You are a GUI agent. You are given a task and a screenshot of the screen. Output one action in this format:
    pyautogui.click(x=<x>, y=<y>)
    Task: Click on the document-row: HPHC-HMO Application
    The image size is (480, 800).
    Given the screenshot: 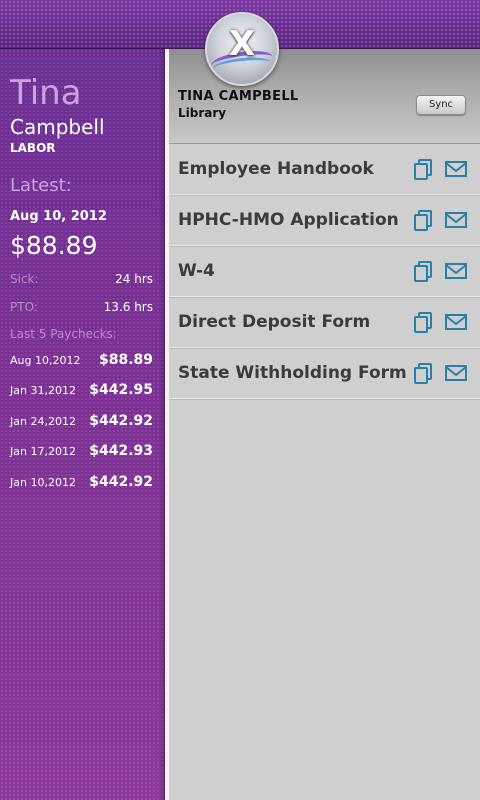 What is the action you would take?
    pyautogui.click(x=324, y=220)
    